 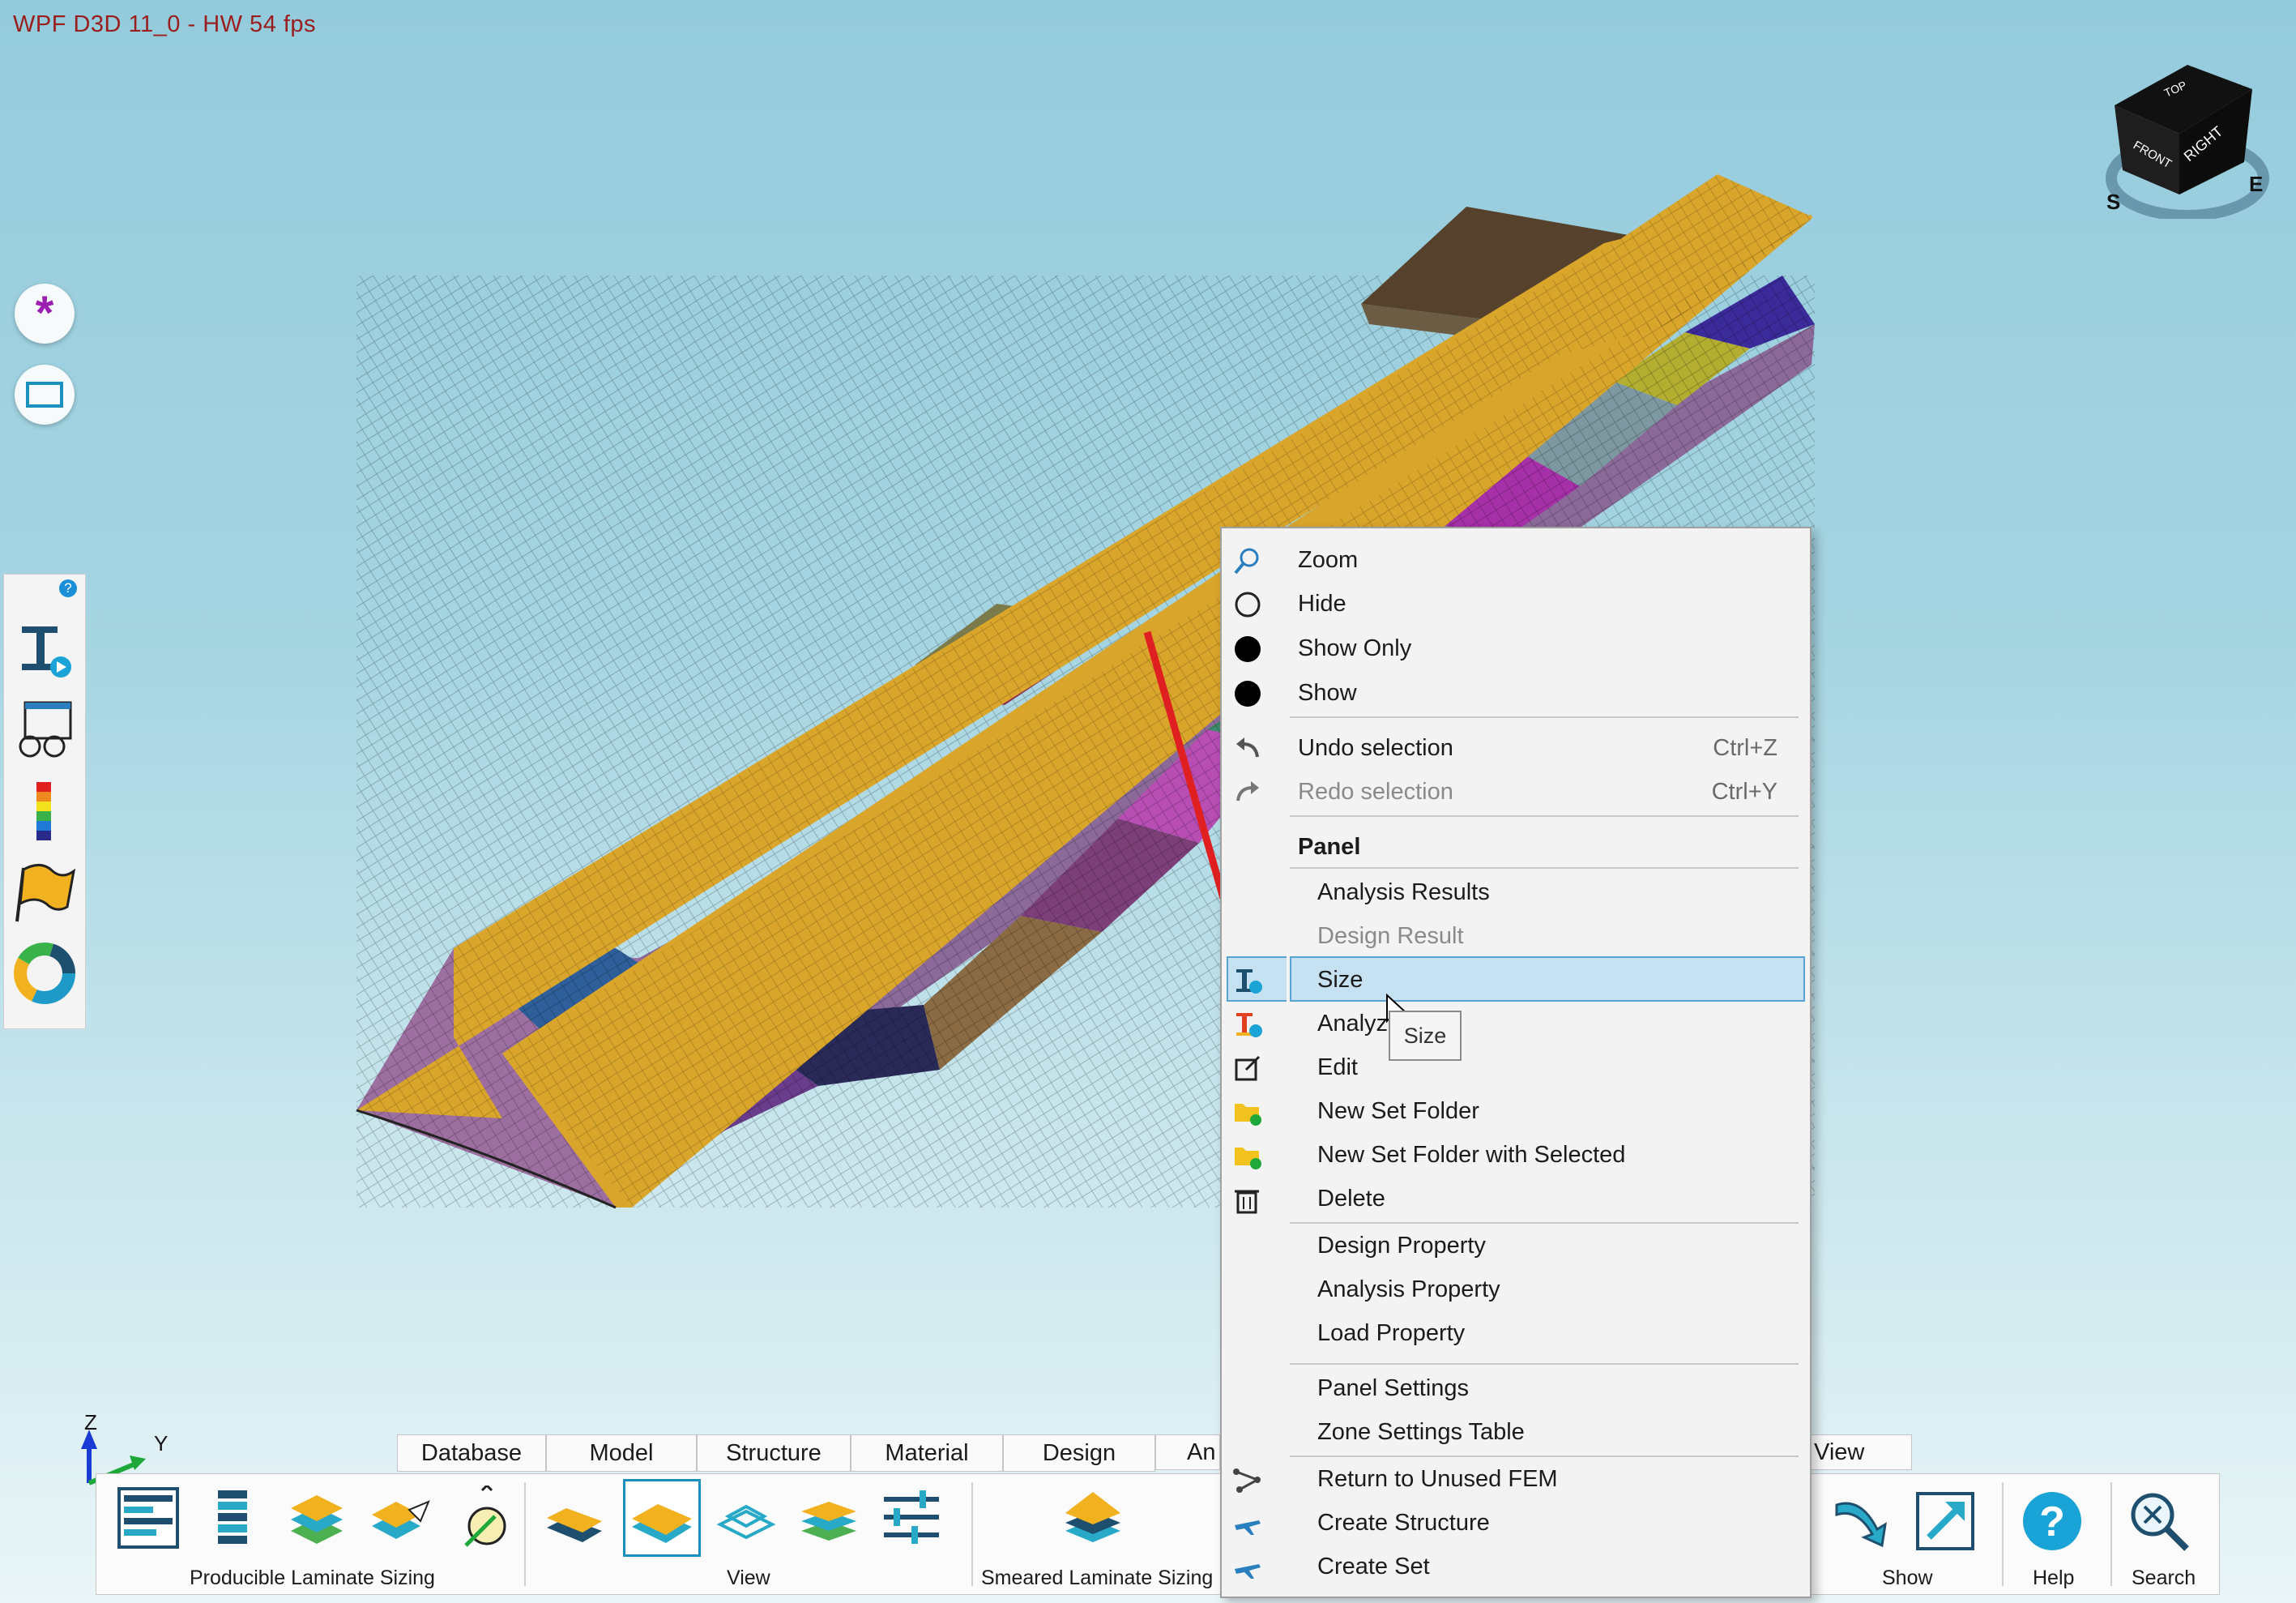 I want to click on laminate-table-button, so click(x=148, y=1517).